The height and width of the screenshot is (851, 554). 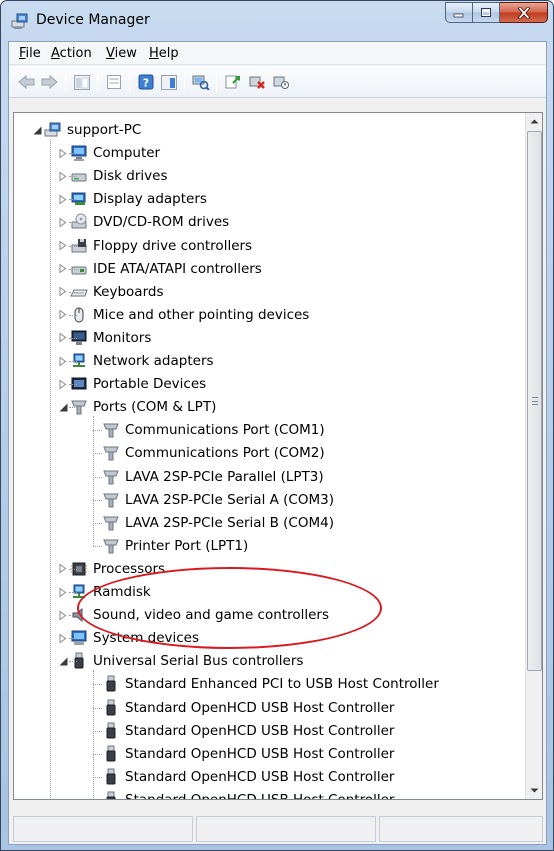 I want to click on scan-hardware-button, so click(x=201, y=82).